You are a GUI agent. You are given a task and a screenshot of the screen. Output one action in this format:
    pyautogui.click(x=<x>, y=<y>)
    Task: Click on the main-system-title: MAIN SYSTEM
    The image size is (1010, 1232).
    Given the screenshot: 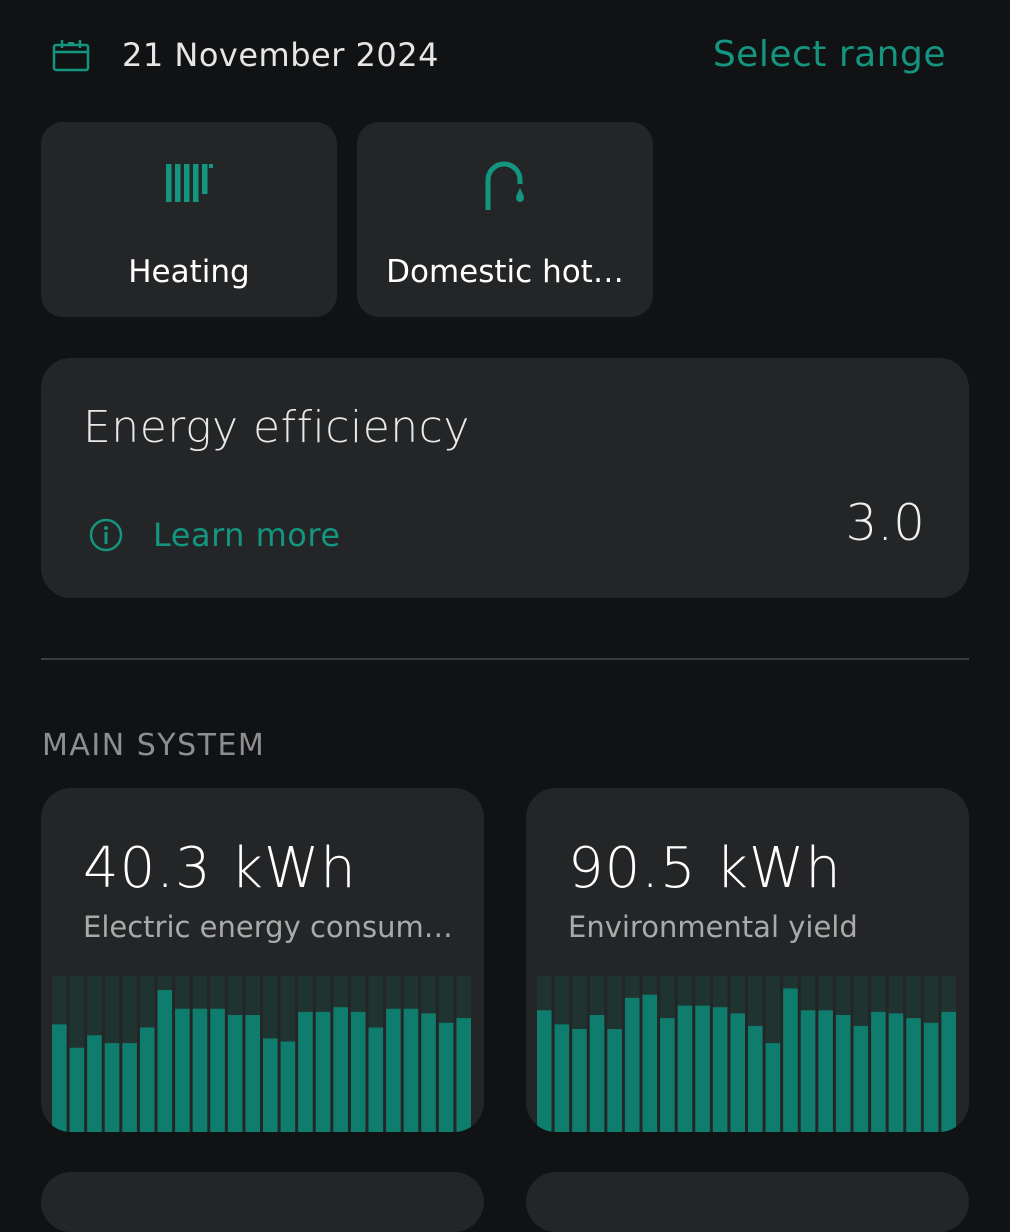 What is the action you would take?
    pyautogui.click(x=154, y=745)
    